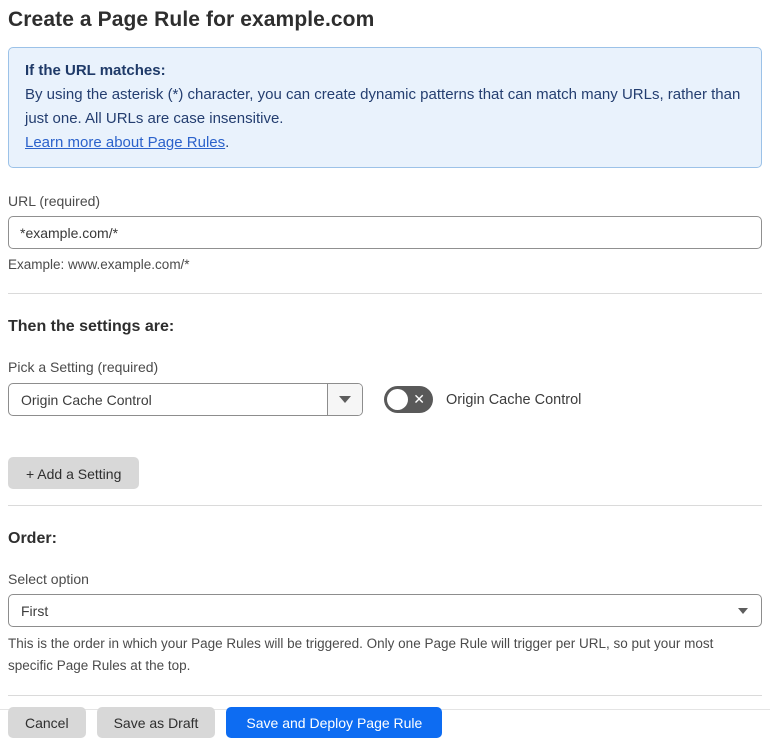 The height and width of the screenshot is (750, 770). What do you see at coordinates (385, 610) in the screenshot?
I see `order-select: First` at bounding box center [385, 610].